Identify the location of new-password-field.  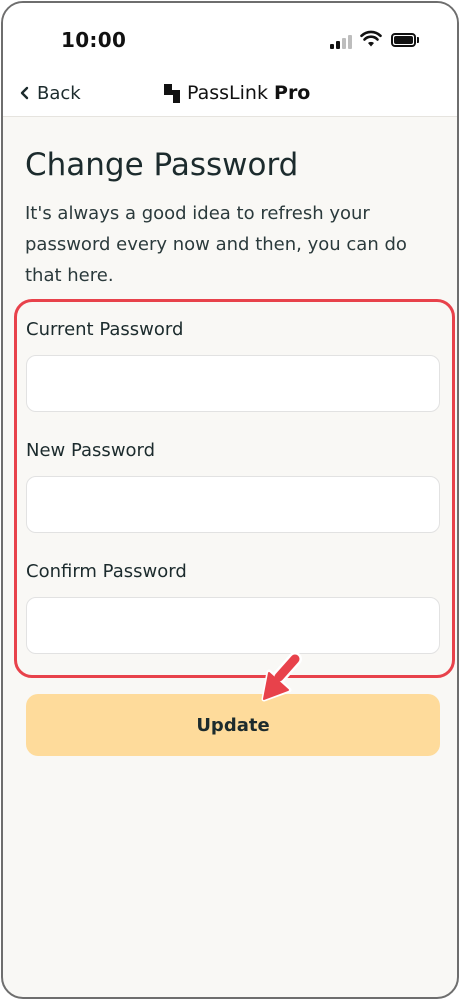
(233, 504).